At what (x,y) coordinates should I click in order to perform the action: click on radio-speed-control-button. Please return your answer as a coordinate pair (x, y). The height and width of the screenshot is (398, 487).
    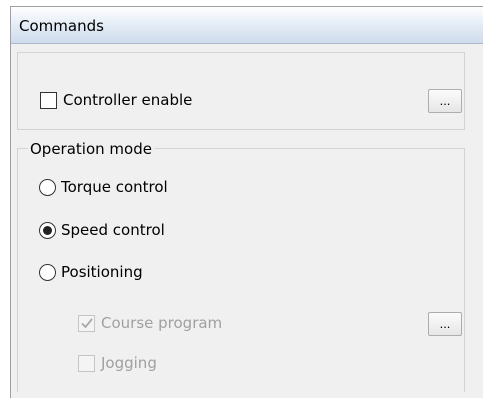
    Looking at the image, I should click on (47, 230).